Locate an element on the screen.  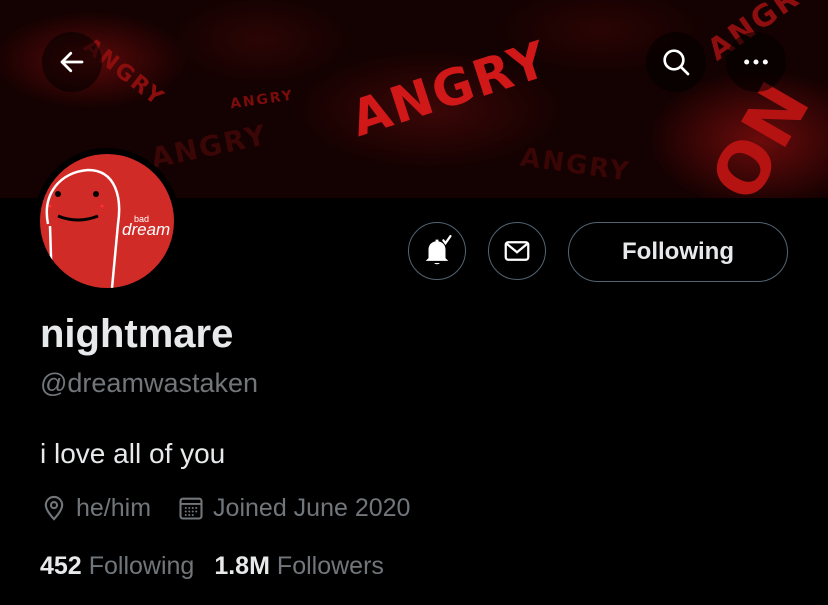
location-pin-icon is located at coordinates (54, 508).